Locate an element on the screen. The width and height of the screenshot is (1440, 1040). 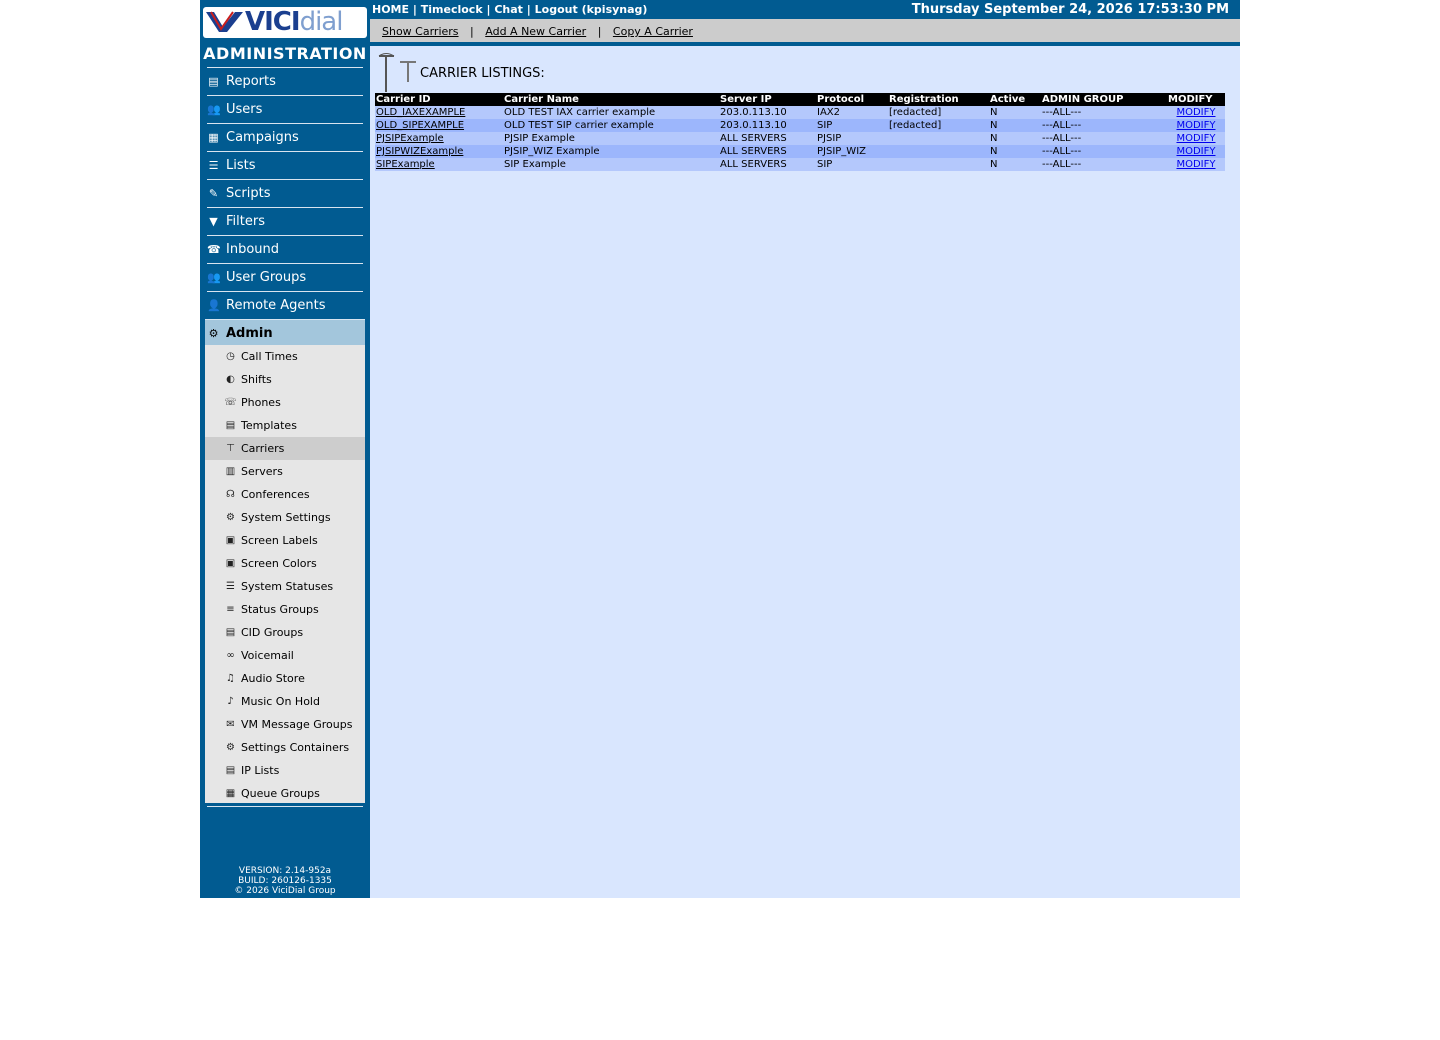
table-cell: MODIFY is located at coordinates (1196, 164).